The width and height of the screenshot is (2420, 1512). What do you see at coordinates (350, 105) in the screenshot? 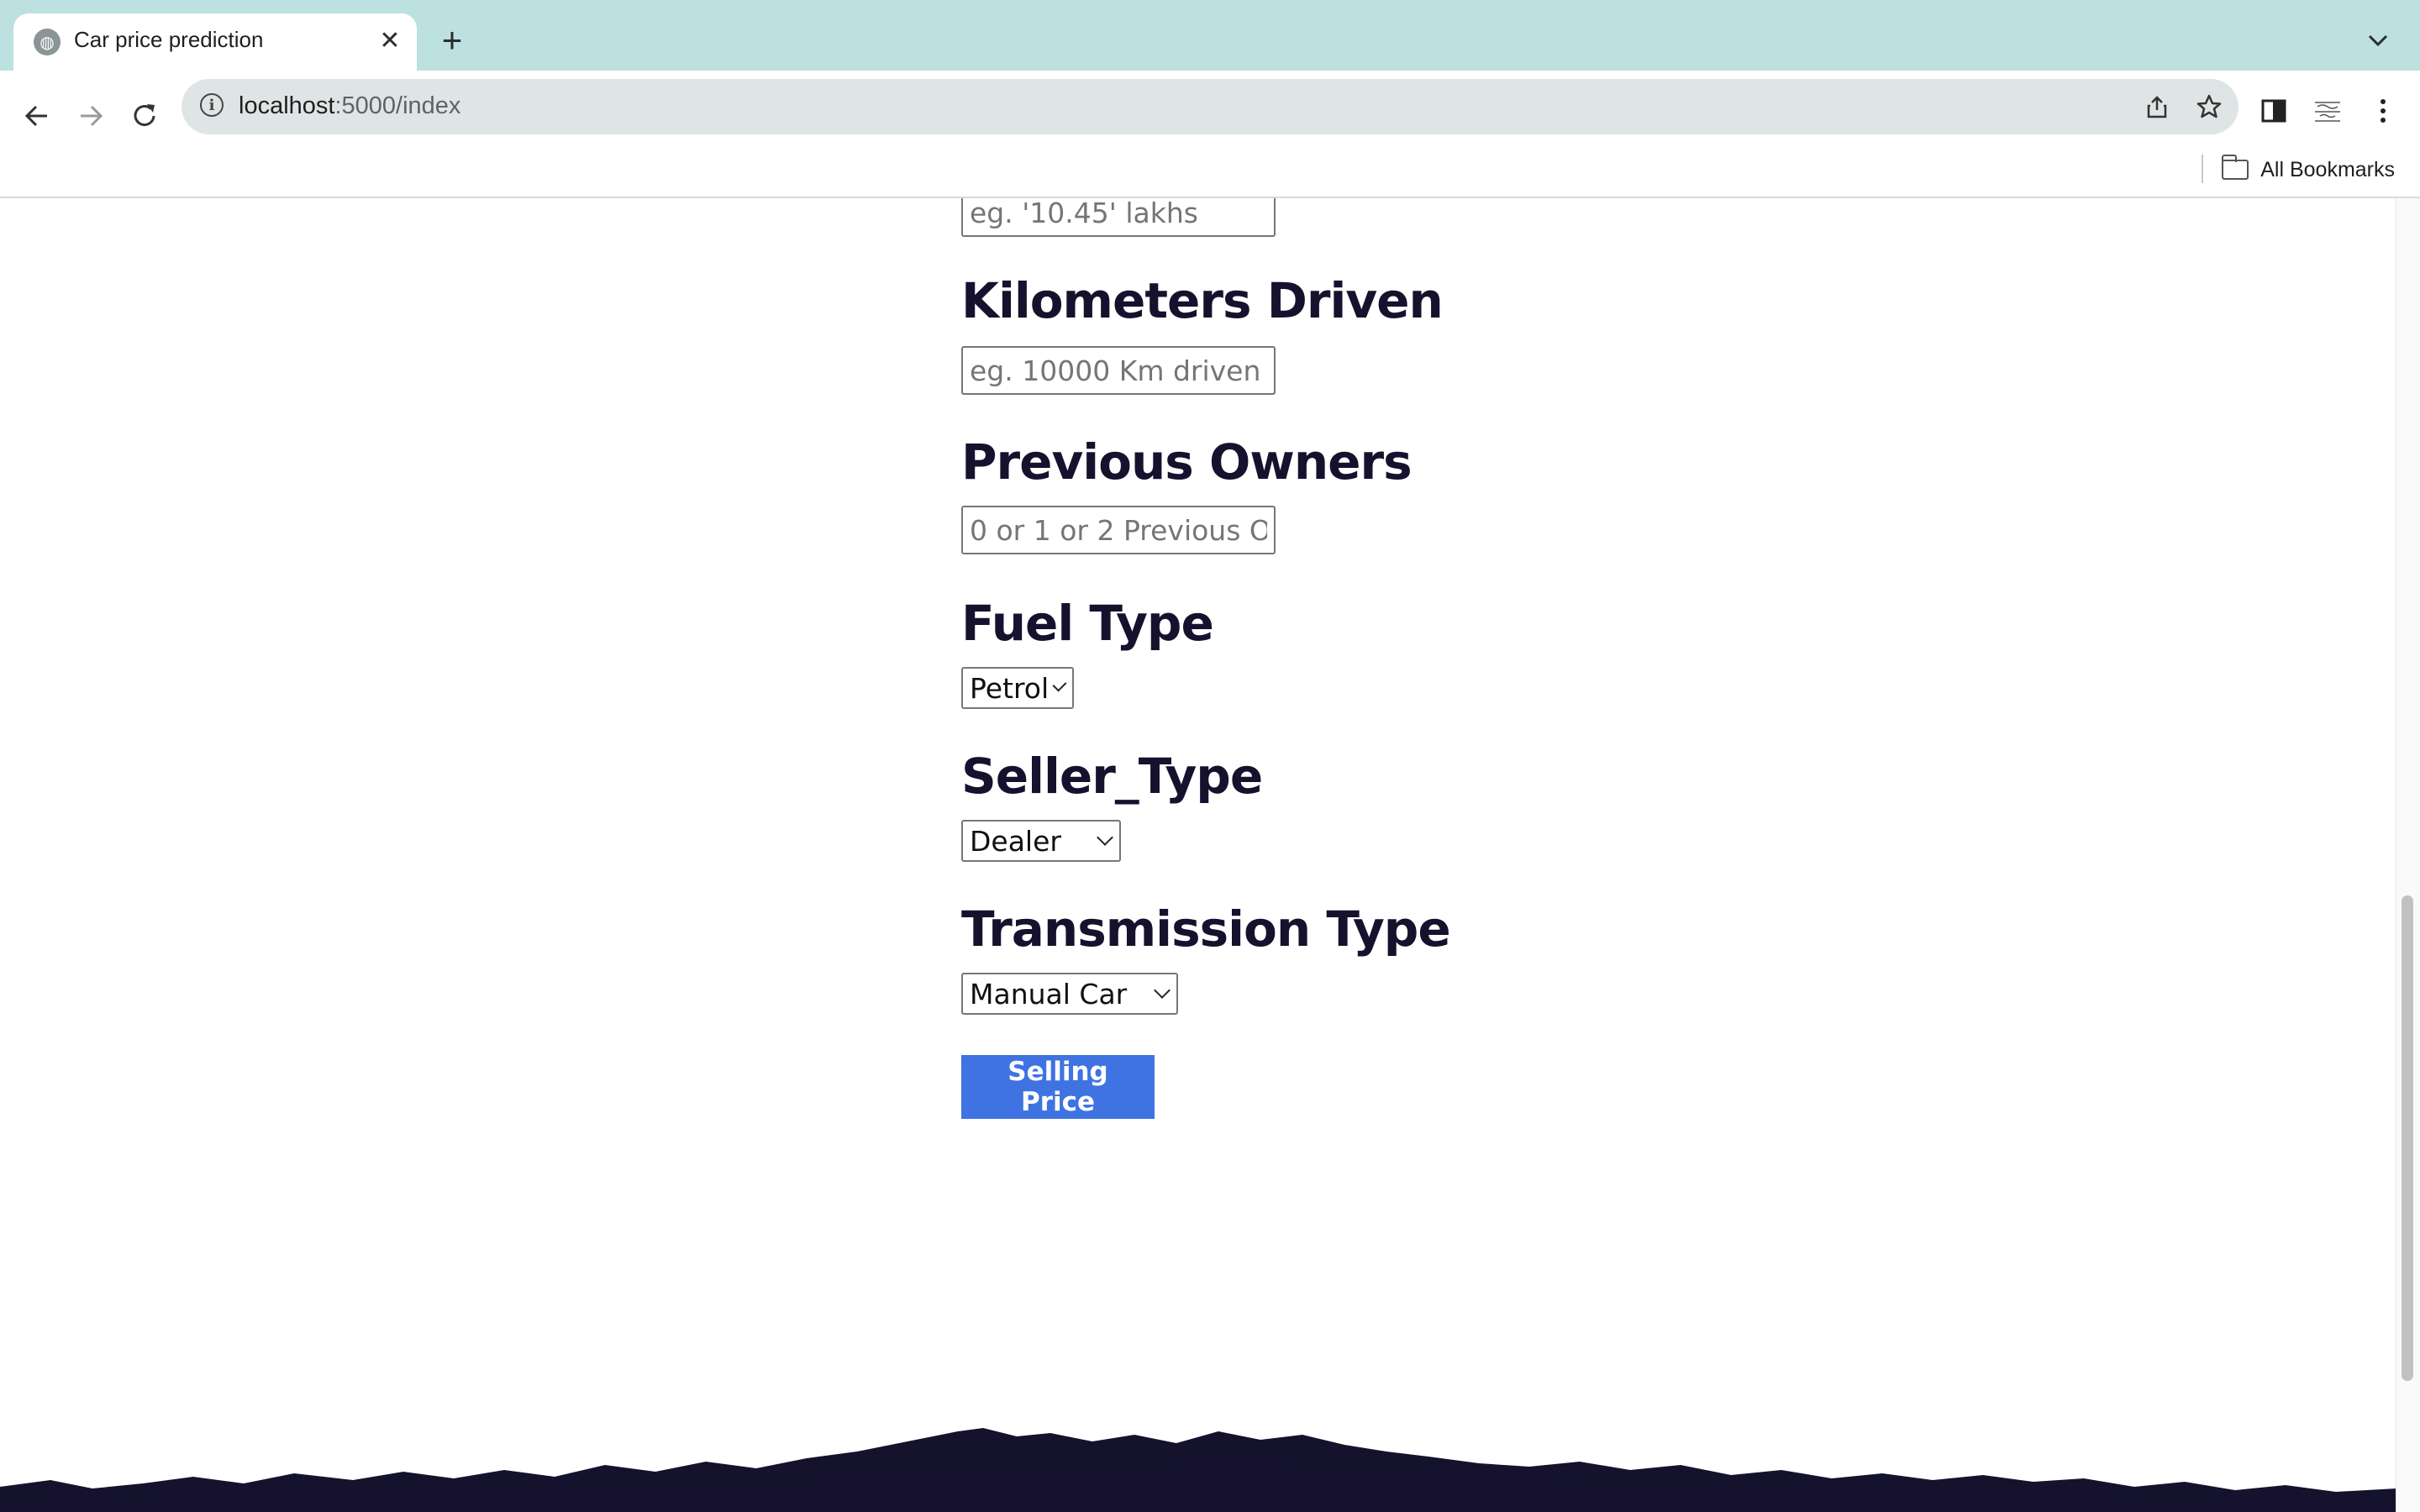
I see `url-text: localhost:5000/index` at bounding box center [350, 105].